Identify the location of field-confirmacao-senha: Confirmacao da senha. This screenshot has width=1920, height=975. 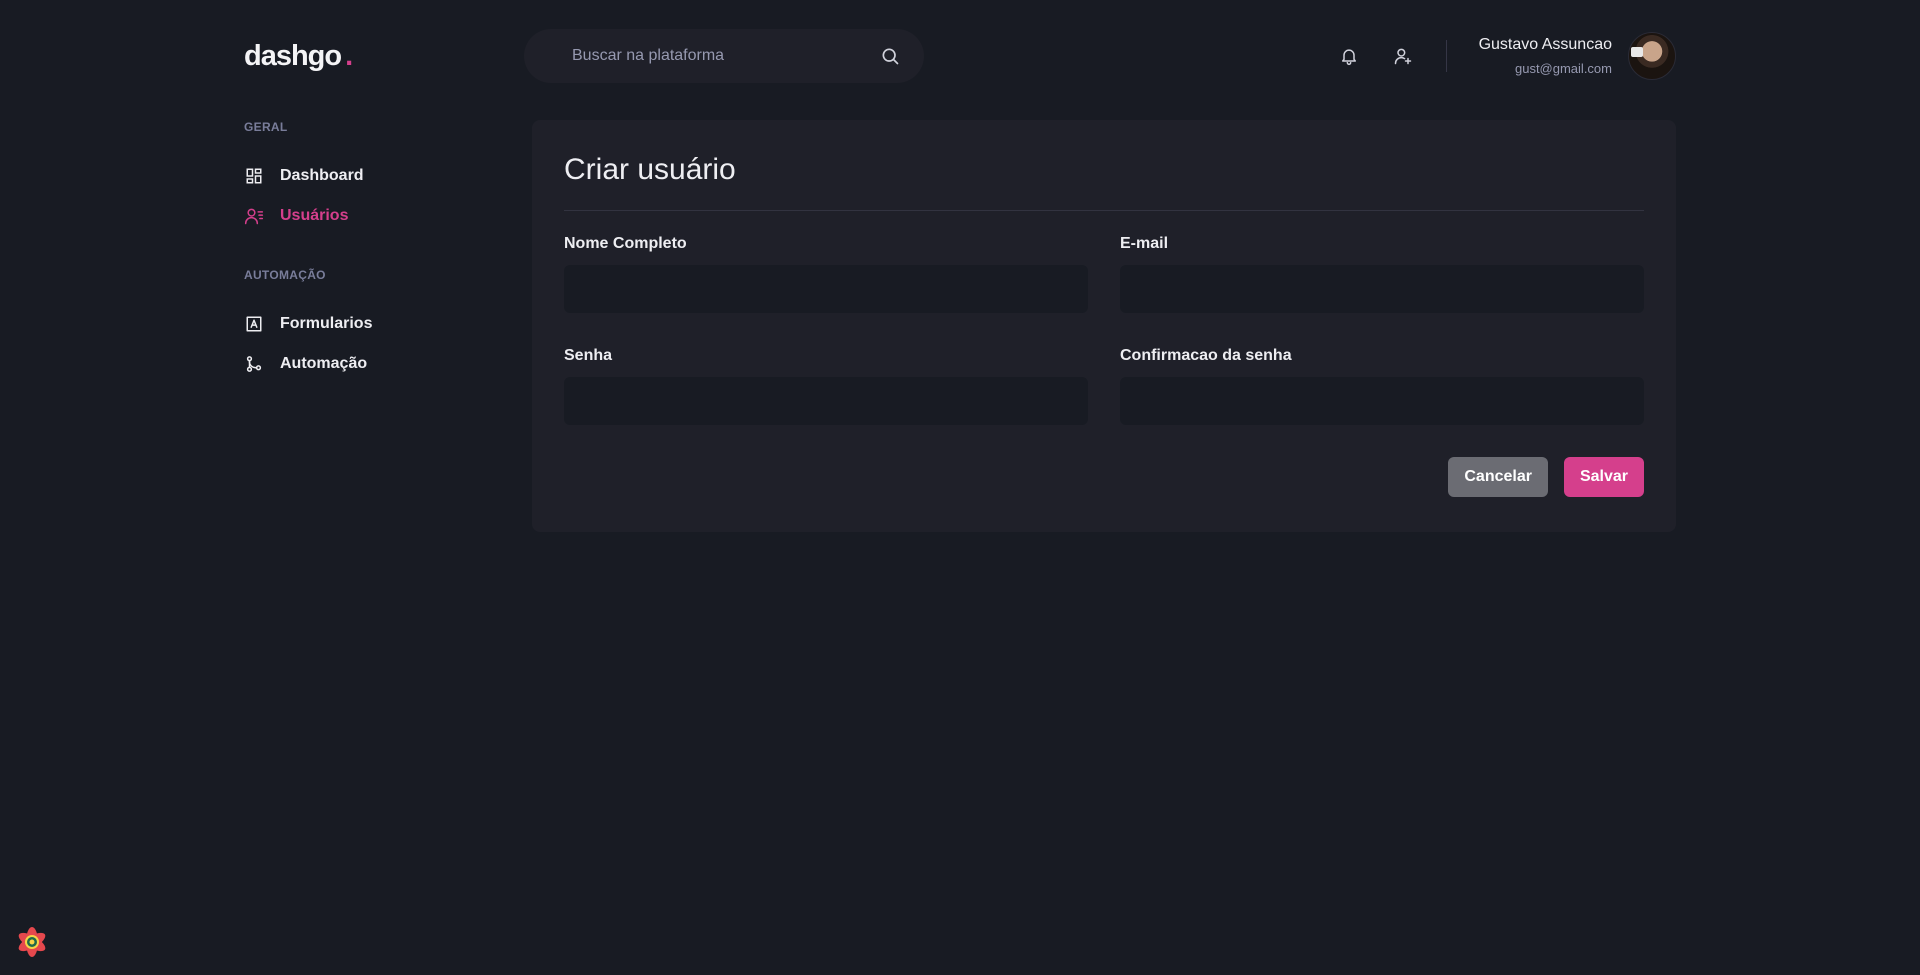
(1382, 386).